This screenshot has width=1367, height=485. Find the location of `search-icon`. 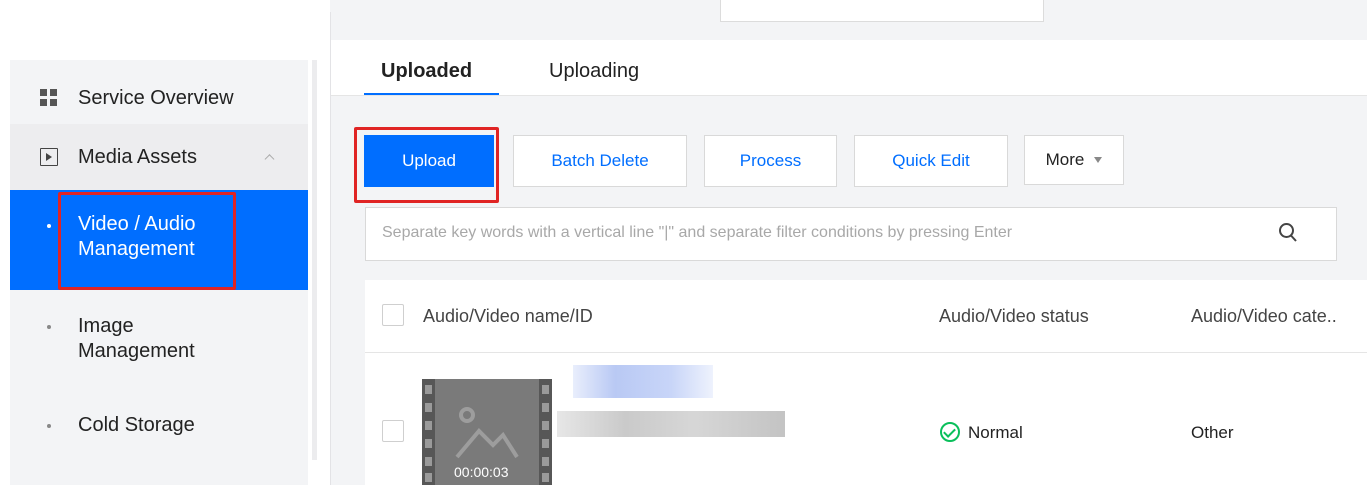

search-icon is located at coordinates (1288, 233).